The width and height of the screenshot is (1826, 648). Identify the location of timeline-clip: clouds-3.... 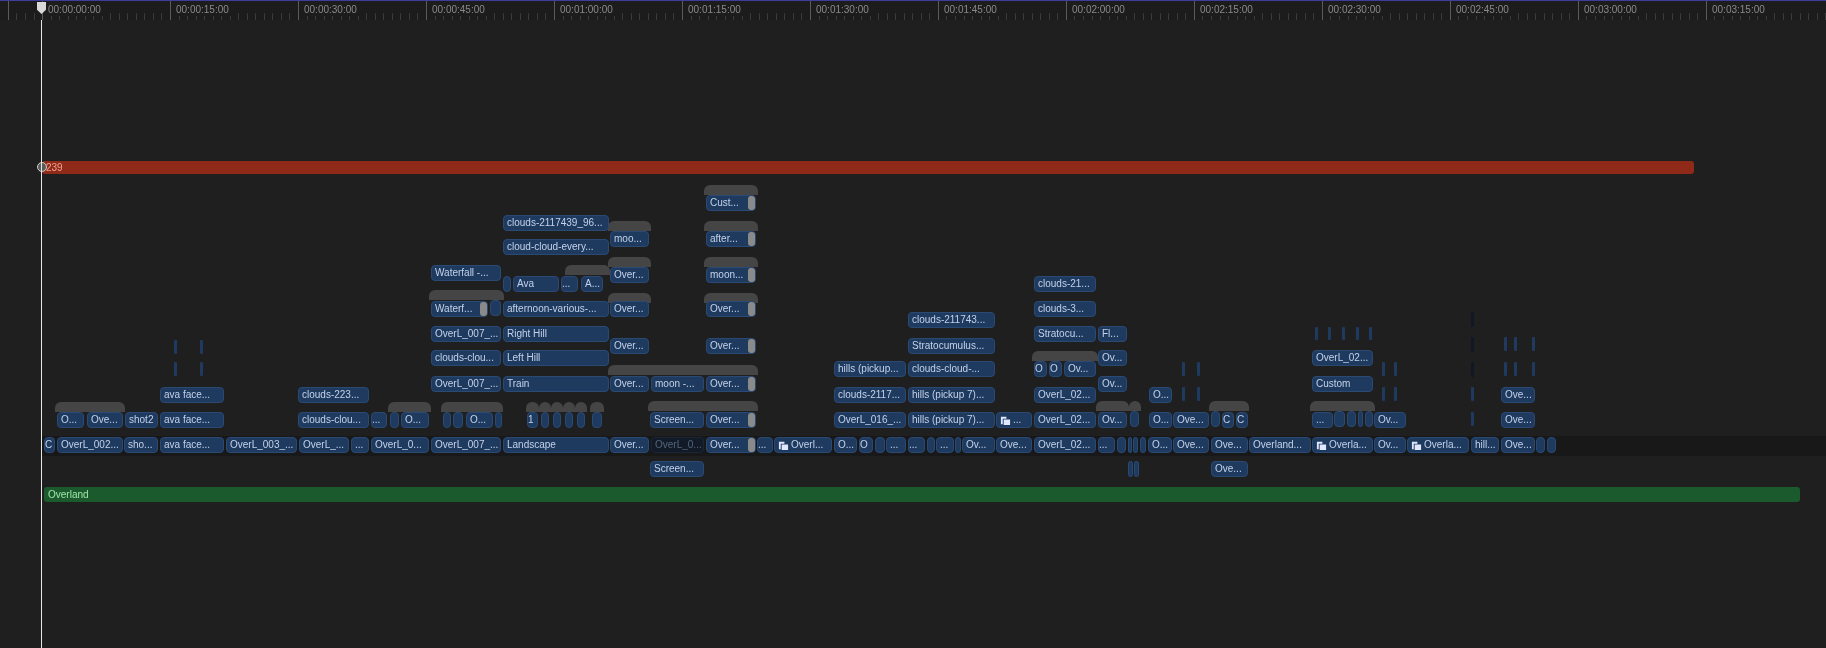
(1065, 309).